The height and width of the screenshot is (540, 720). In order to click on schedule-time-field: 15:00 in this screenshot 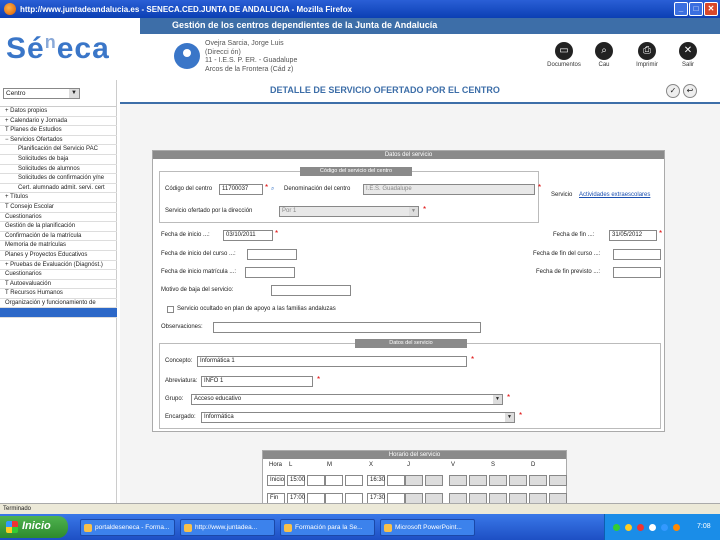, I will do `click(296, 480)`.